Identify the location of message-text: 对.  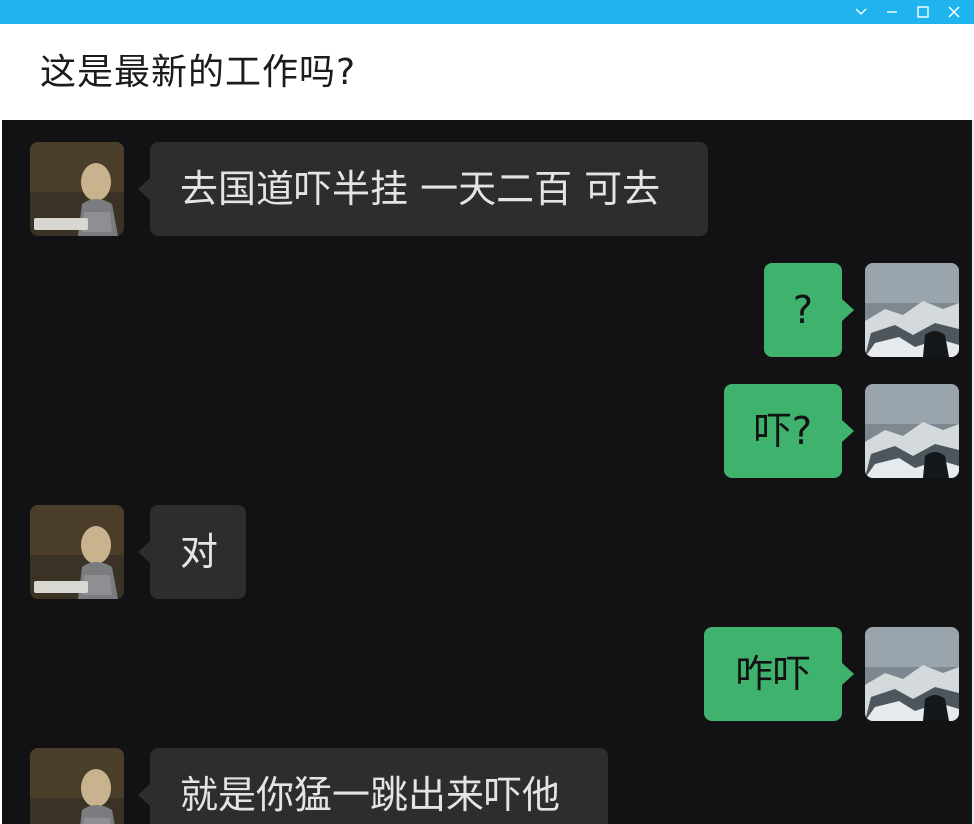
(199, 552).